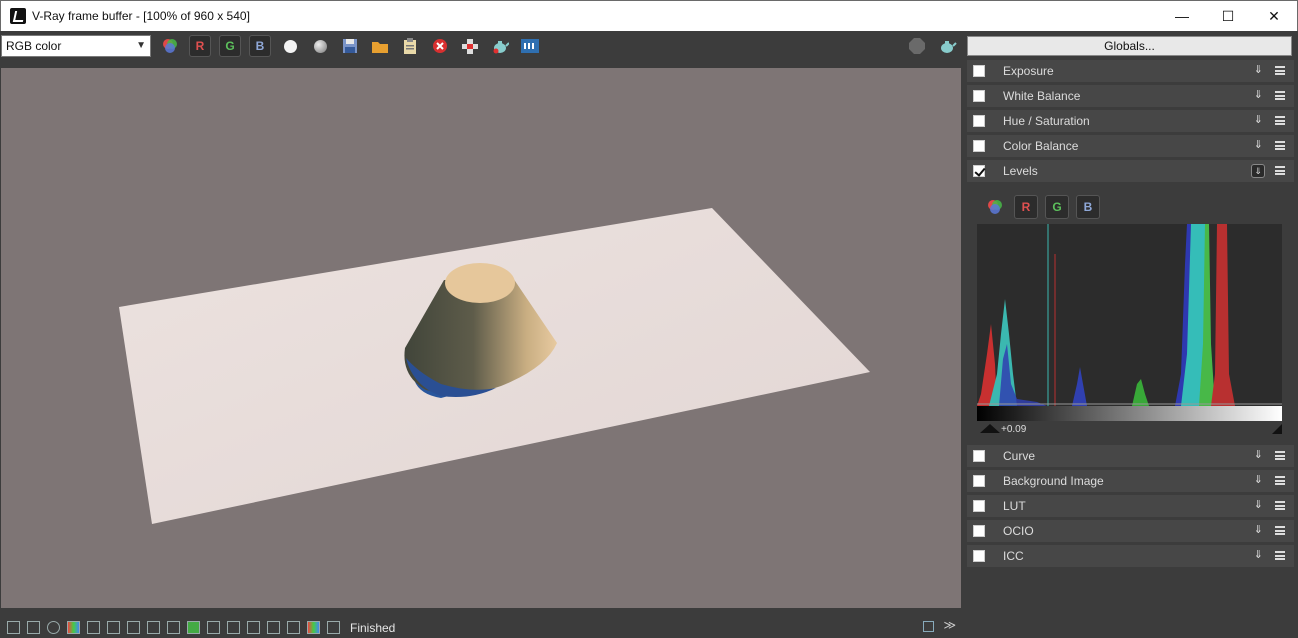 Image resolution: width=1298 pixels, height=638 pixels. Describe the element at coordinates (320, 46) in the screenshot. I see `gray-circle-button` at that location.